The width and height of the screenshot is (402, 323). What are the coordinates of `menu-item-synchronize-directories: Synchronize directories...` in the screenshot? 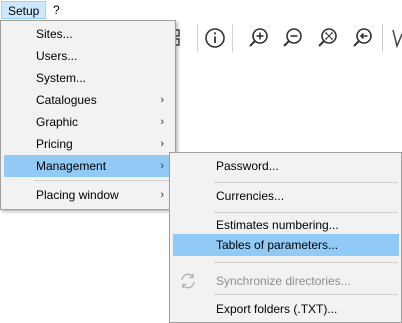 It's located at (286, 281).